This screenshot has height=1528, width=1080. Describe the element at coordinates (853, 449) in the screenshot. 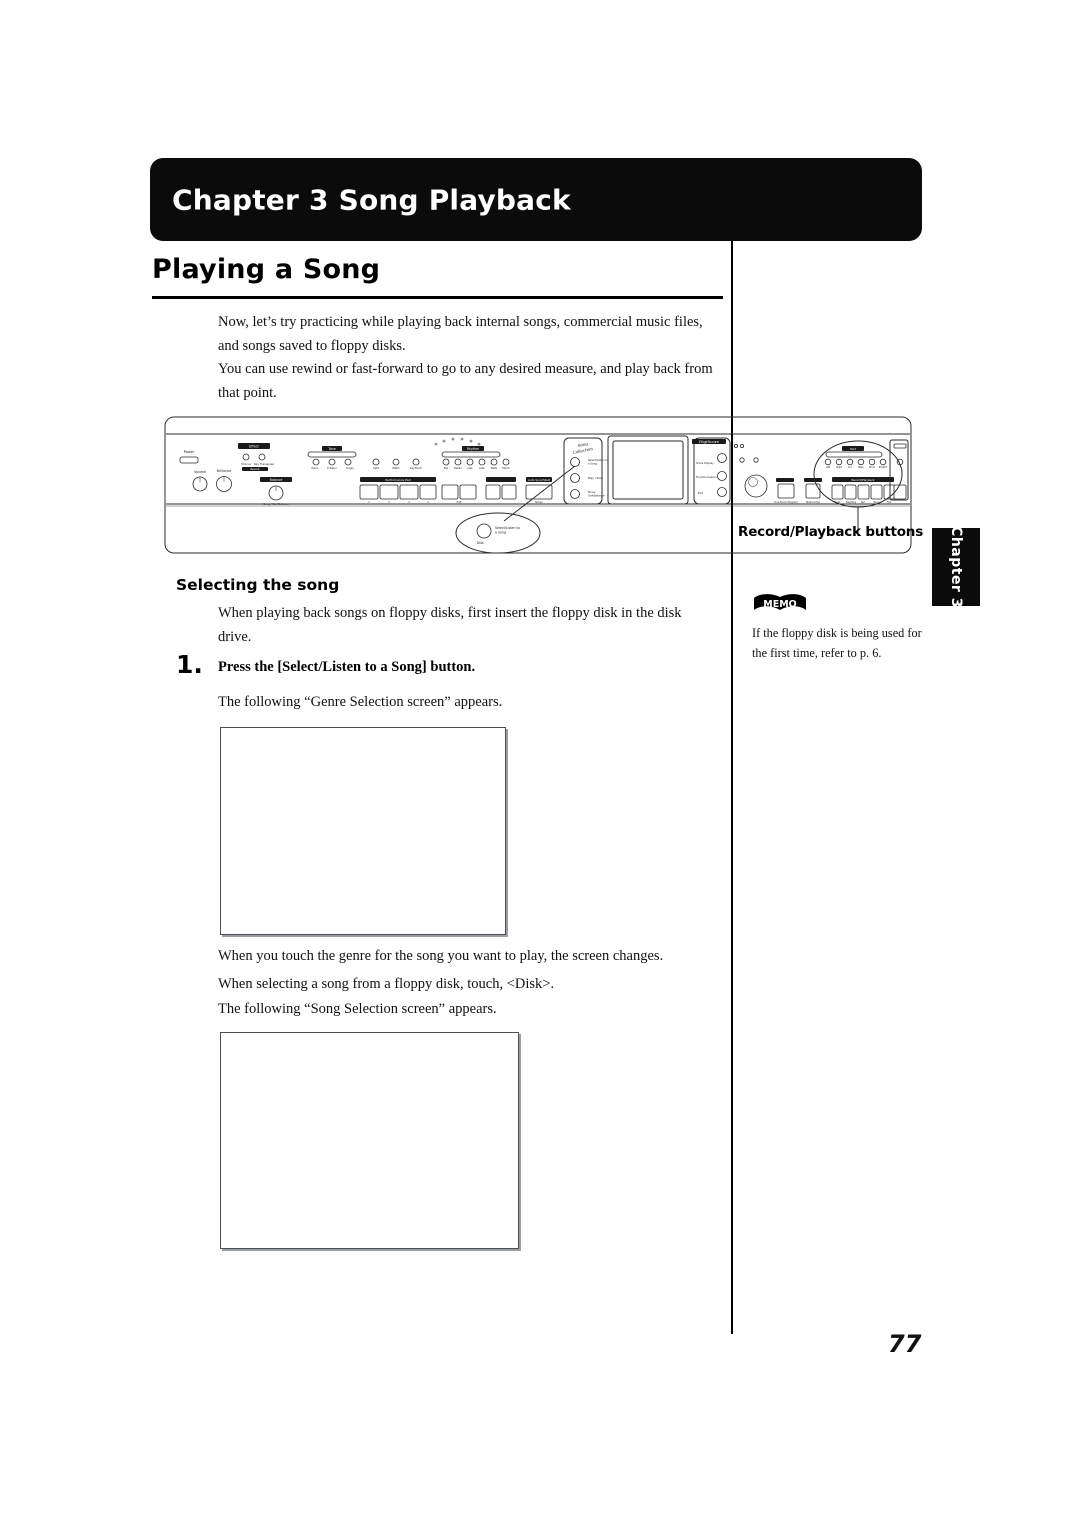

I see `svg-text: Part` at that location.